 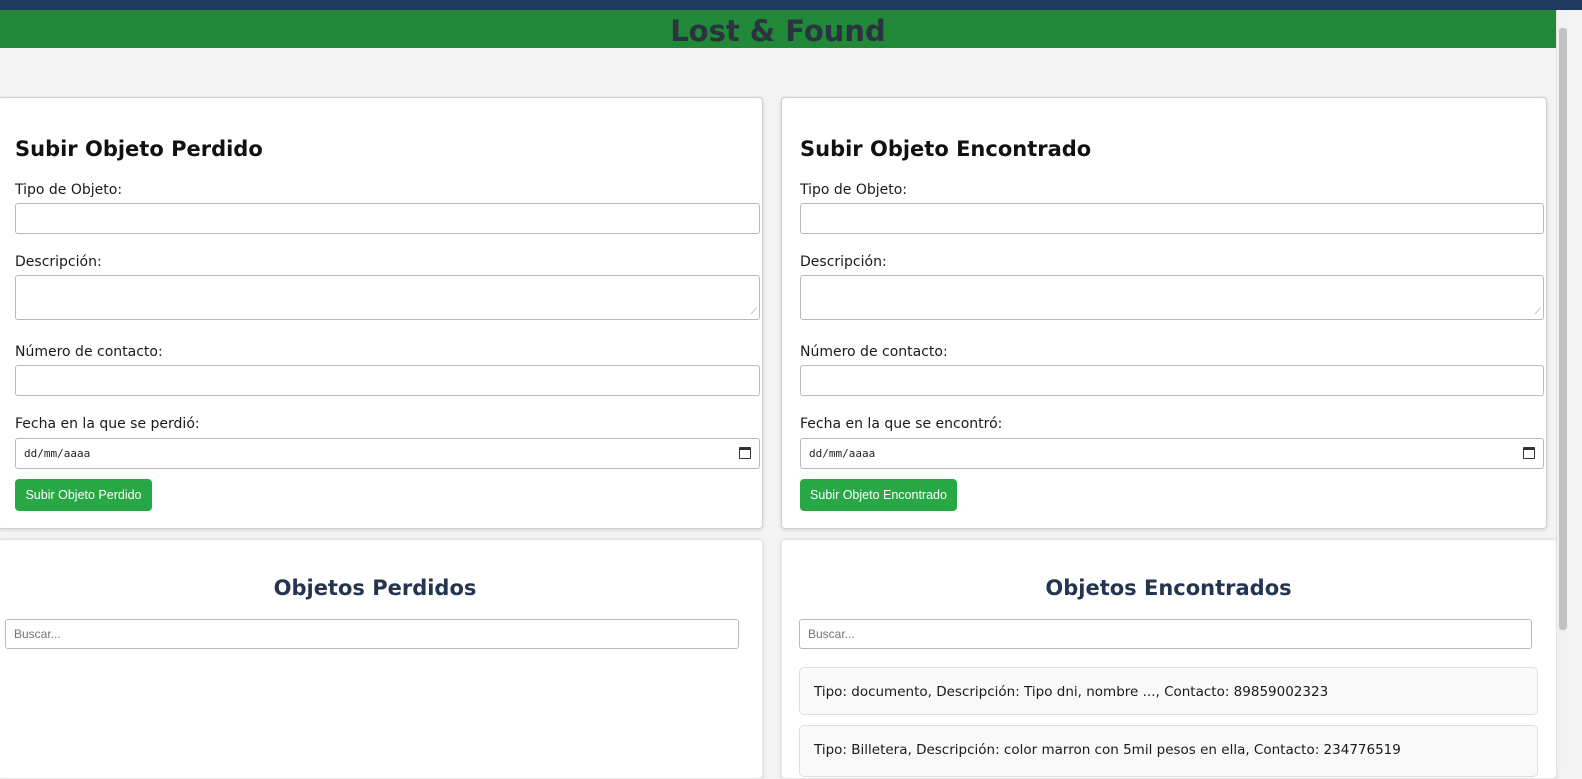 I want to click on found-form-title: Subir Objeto Encontrado, so click(x=946, y=149).